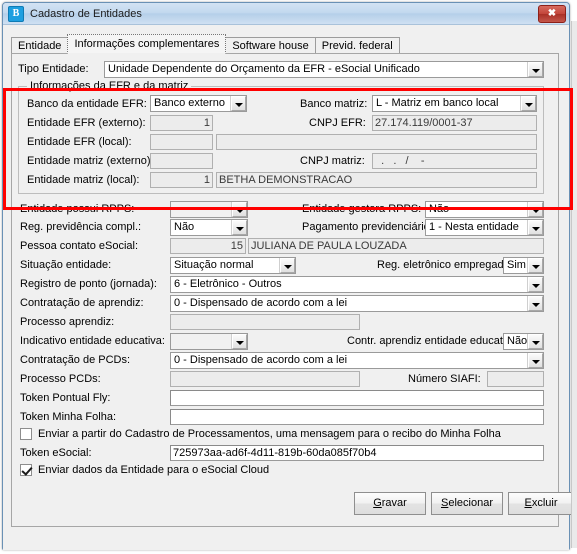 The width and height of the screenshot is (577, 554). What do you see at coordinates (516, 341) in the screenshot?
I see `contr-aprendiz-entidade-educativa-value: Não` at bounding box center [516, 341].